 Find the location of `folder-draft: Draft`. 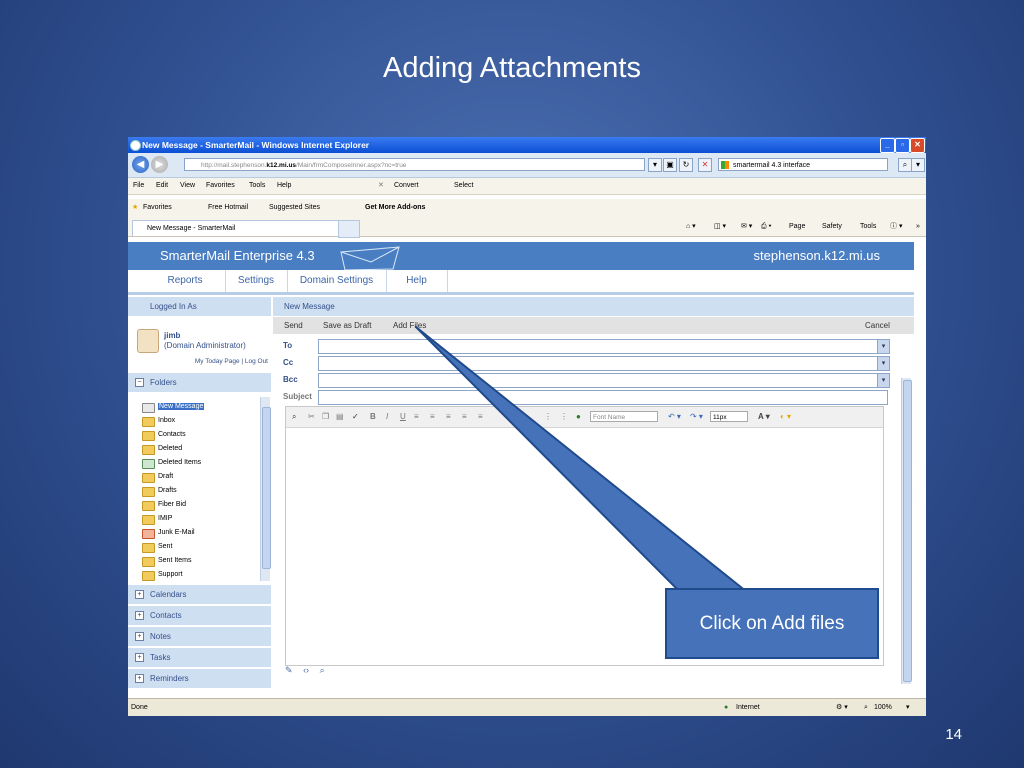

folder-draft: Draft is located at coordinates (157, 477).